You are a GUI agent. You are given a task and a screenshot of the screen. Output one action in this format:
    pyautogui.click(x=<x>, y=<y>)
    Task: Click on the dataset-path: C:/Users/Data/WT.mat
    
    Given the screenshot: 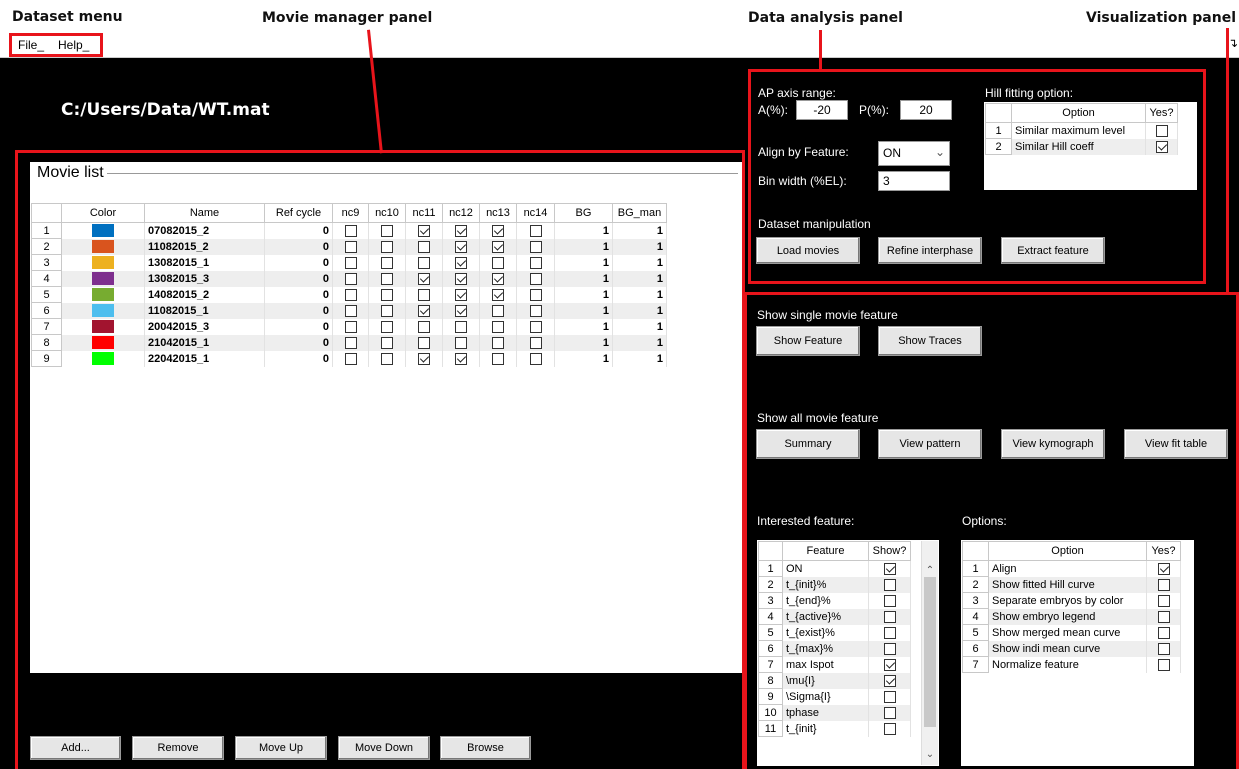 What is the action you would take?
    pyautogui.click(x=165, y=110)
    